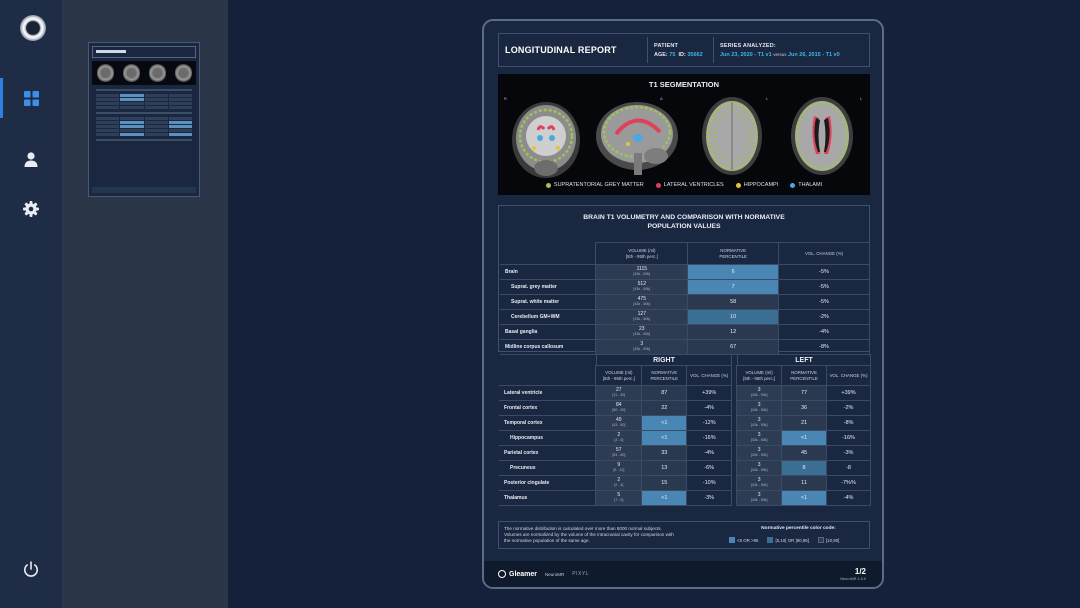 This screenshot has height=608, width=1080. I want to click on right-change-cell: -3%, so click(709, 498).